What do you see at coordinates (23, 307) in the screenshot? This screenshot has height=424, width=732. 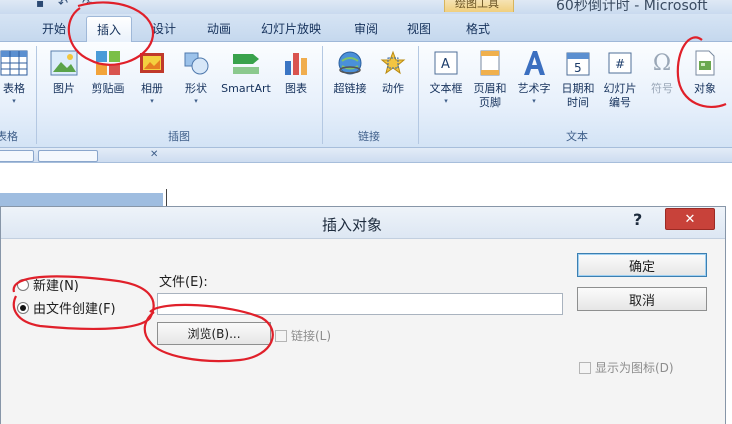 I see `radio-selected-icon` at bounding box center [23, 307].